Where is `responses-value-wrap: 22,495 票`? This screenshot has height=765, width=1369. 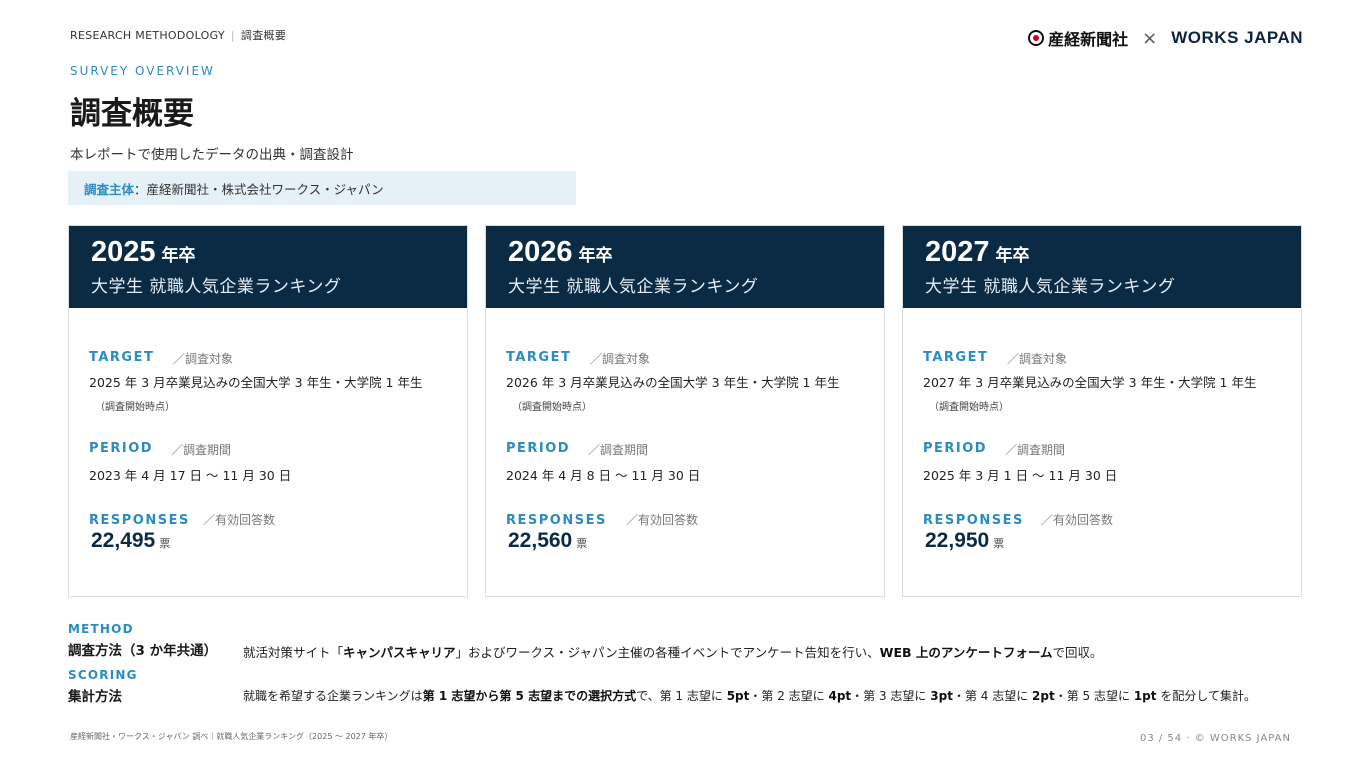
responses-value-wrap: 22,495 票 is located at coordinates (130, 541).